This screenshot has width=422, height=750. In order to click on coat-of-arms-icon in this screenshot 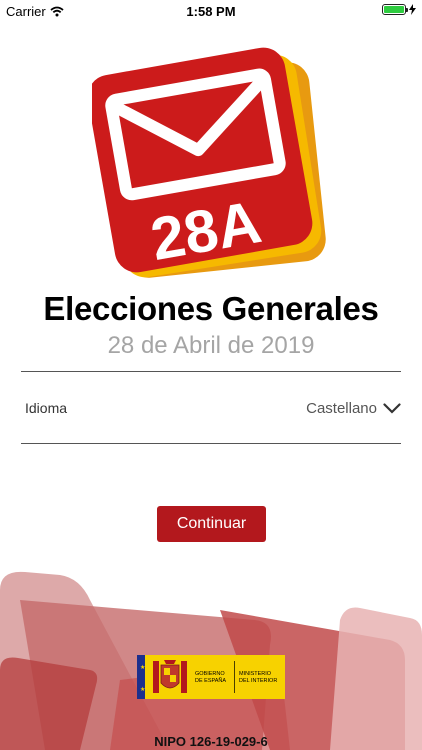, I will do `click(170, 676)`.